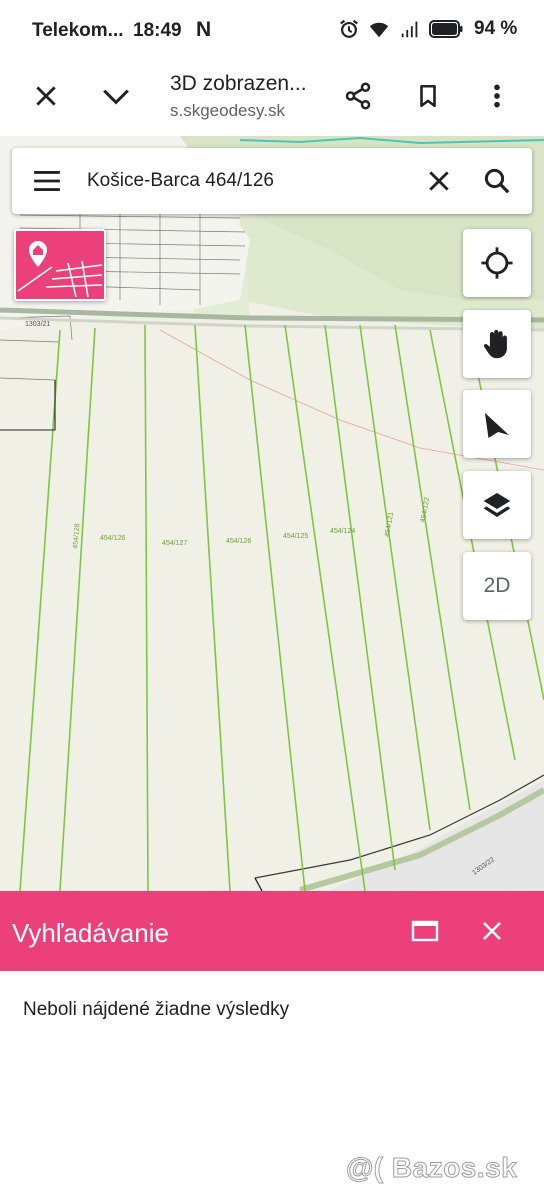 The width and height of the screenshot is (544, 1200). Describe the element at coordinates (227, 111) in the screenshot. I see `page-url: s.skgeodesy.sk` at that location.